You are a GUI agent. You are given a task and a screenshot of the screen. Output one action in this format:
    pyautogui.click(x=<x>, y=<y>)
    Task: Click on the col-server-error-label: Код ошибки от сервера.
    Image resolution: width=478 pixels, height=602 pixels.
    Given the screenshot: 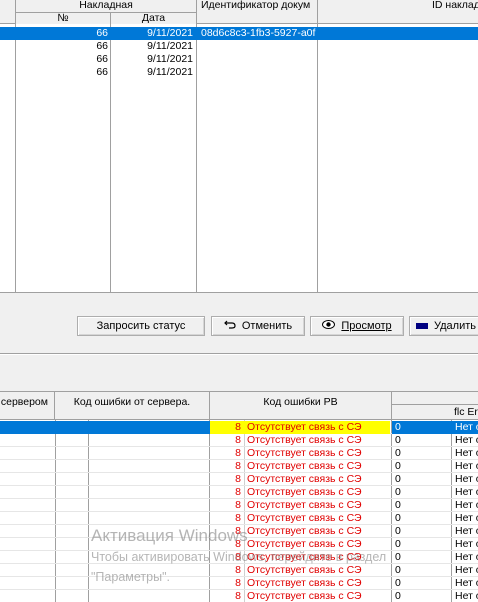 What is the action you would take?
    pyautogui.click(x=132, y=402)
    